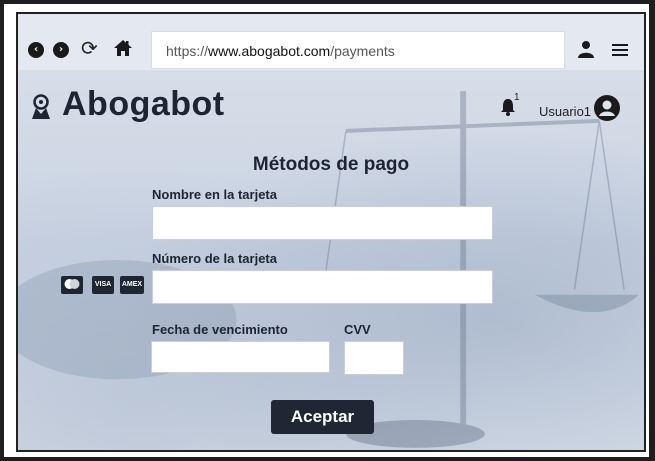 The height and width of the screenshot is (461, 655). I want to click on accept-button: Aceptar, so click(322, 417).